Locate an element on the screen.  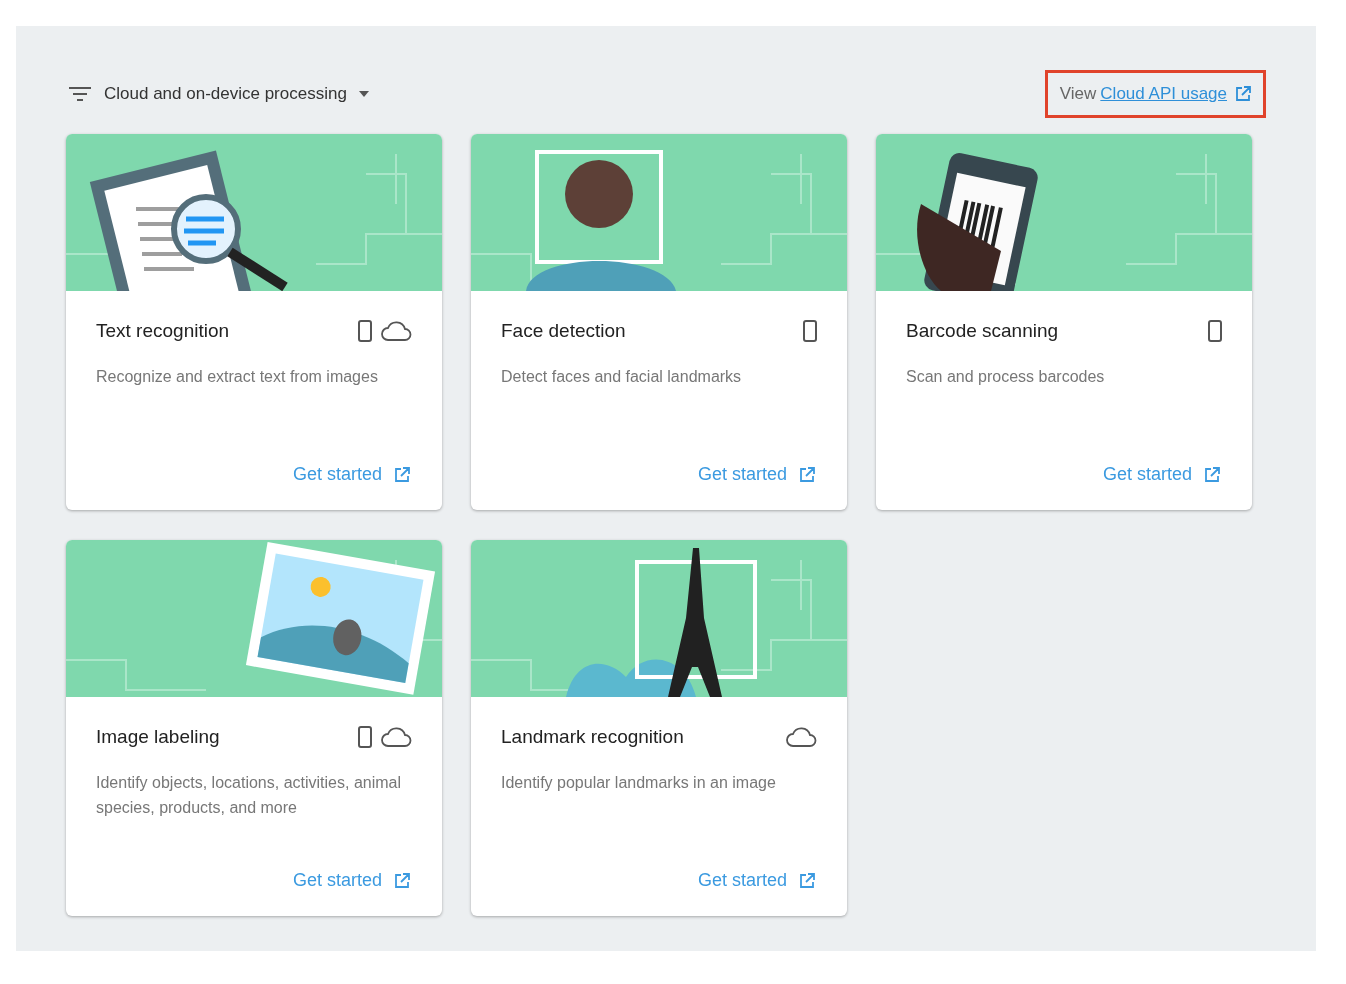
caret-icon is located at coordinates (363, 94).